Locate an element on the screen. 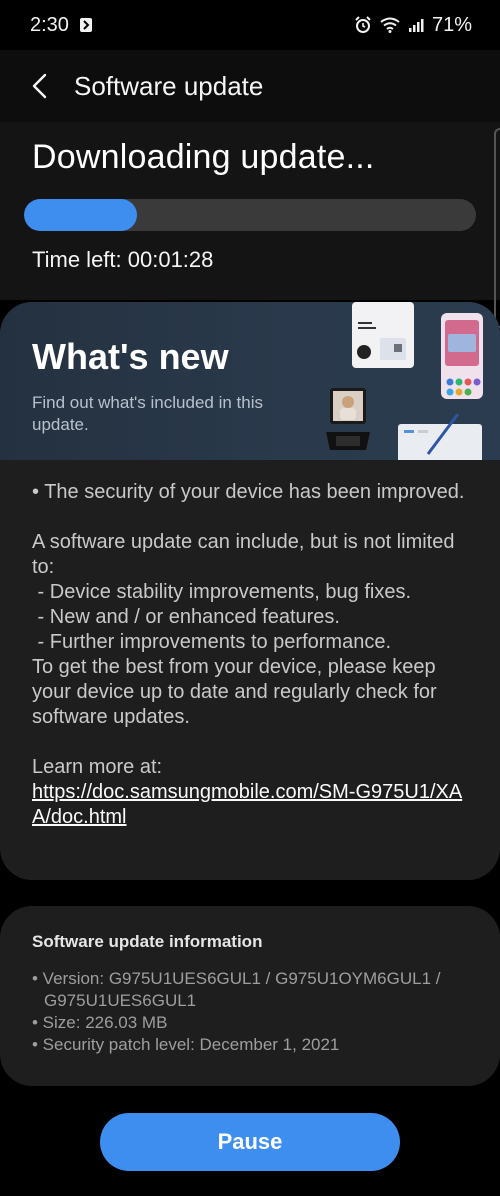 The width and height of the screenshot is (500, 1196). page-title: Software update is located at coordinates (169, 85).